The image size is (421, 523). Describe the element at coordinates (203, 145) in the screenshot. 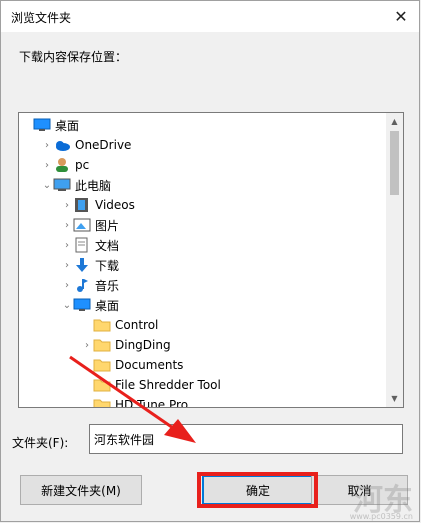

I see `tree-item: › OneDrive` at that location.